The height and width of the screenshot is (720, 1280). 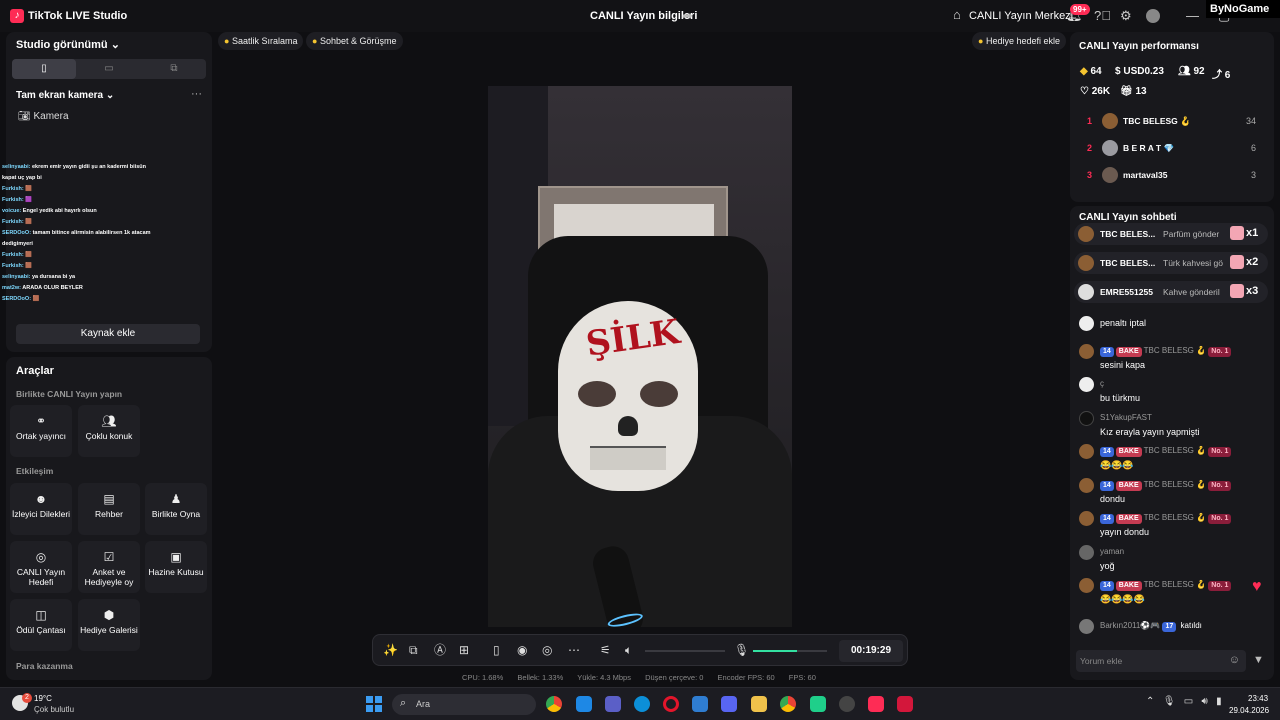 What do you see at coordinates (1151, 626) in the screenshot?
I see `join-text: Barkın2011⚽🎮 17 katıldı` at bounding box center [1151, 626].